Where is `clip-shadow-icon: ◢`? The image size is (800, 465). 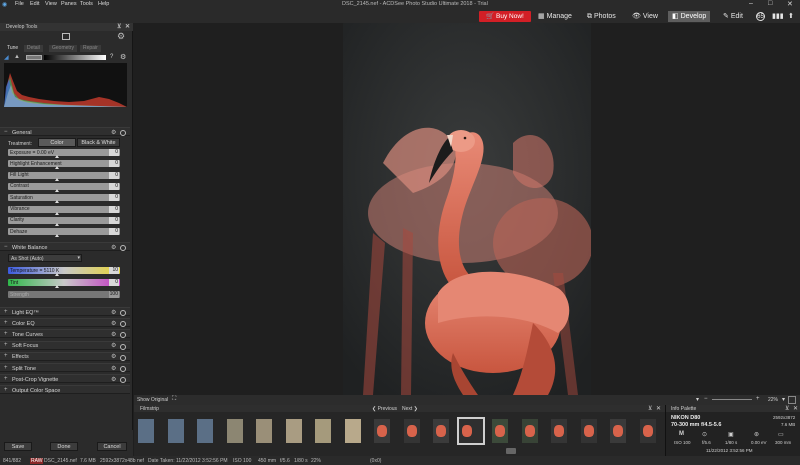 clip-shadow-icon: ◢ is located at coordinates (6, 57).